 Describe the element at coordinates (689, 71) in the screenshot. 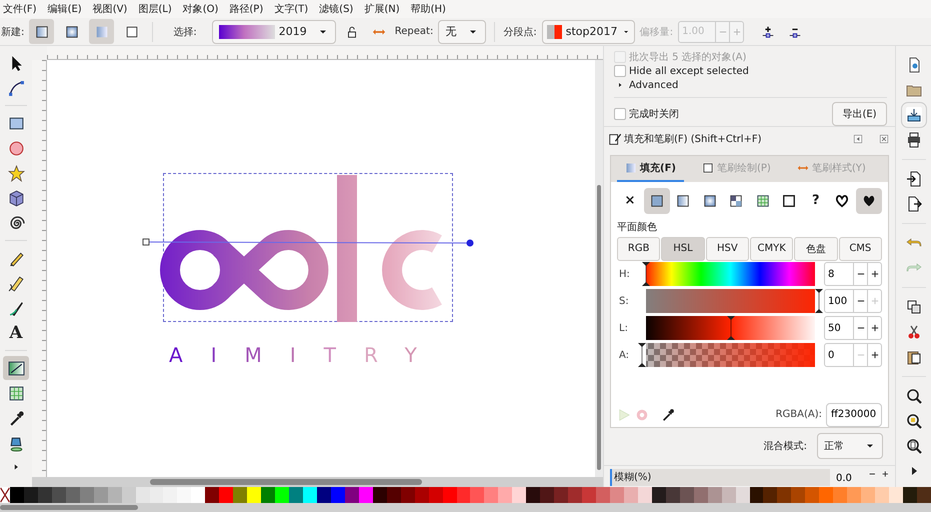

I see `checkbox-label: Hide all except selected` at that location.